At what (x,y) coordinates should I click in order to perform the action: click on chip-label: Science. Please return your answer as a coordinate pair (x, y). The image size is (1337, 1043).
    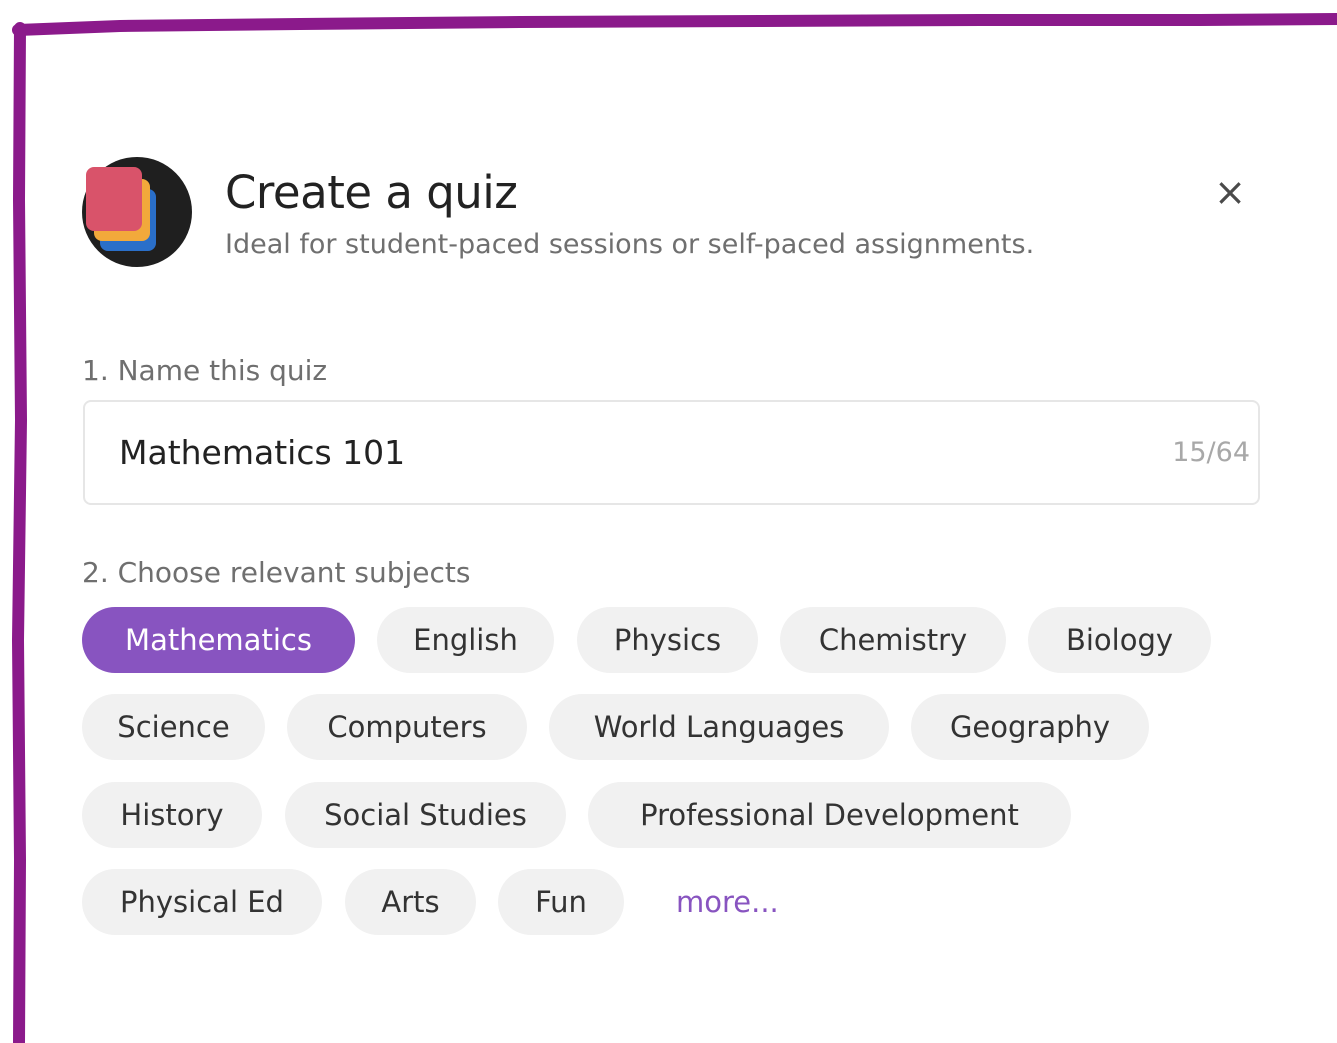
    Looking at the image, I should click on (173, 727).